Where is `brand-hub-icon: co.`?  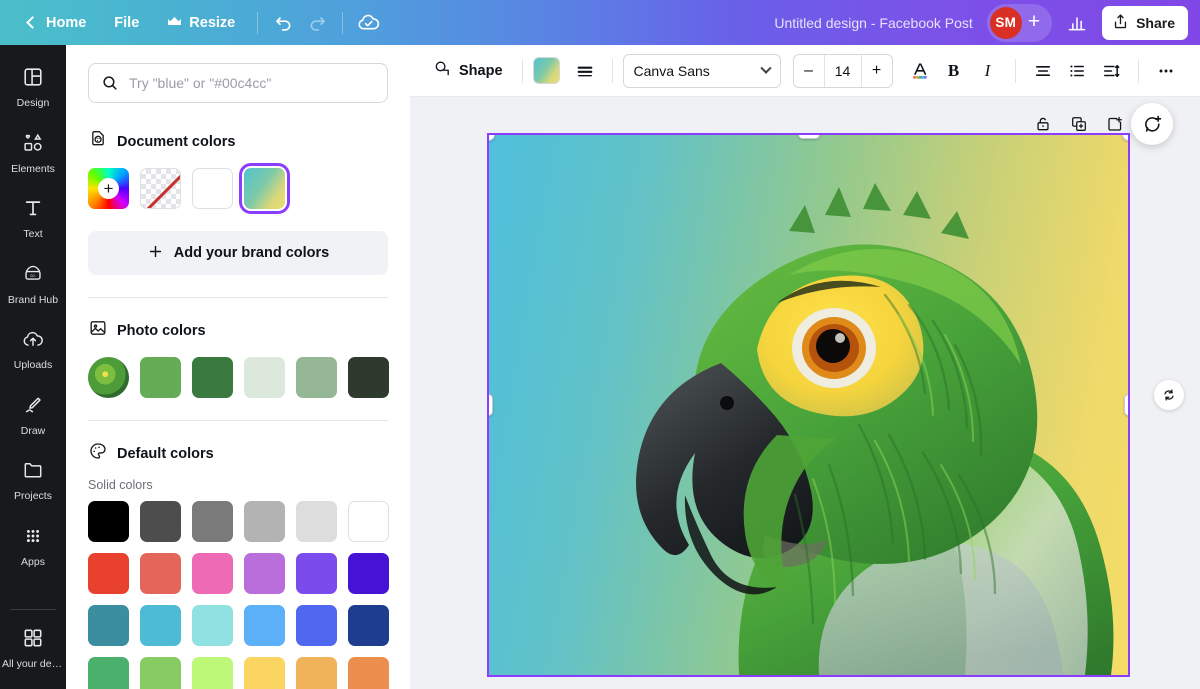
brand-hub-icon: co. is located at coordinates (33, 276).